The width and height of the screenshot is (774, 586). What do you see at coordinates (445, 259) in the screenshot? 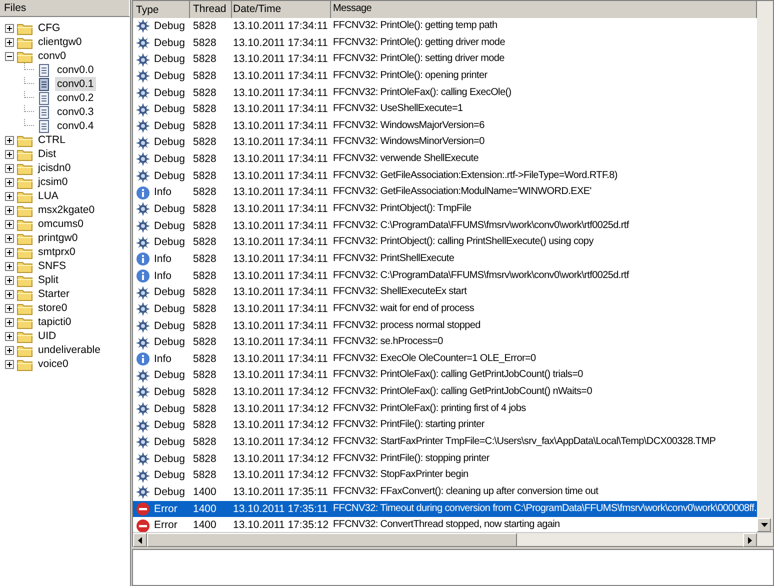
I see `log-row: Info 5828 13.10.2011 17:34:11 FFCNV32: PrintShellExecute` at bounding box center [445, 259].